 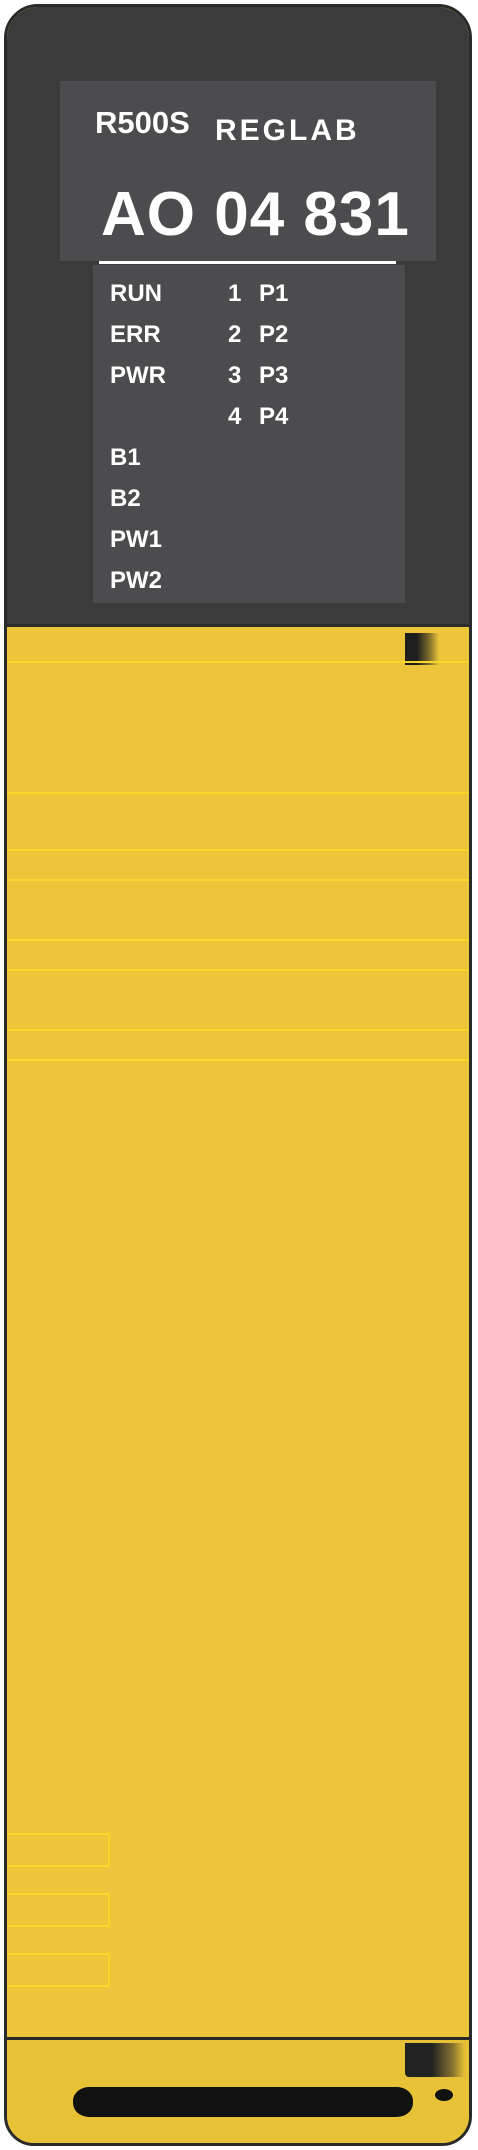 What do you see at coordinates (247, 262) in the screenshot?
I see `model-underline` at bounding box center [247, 262].